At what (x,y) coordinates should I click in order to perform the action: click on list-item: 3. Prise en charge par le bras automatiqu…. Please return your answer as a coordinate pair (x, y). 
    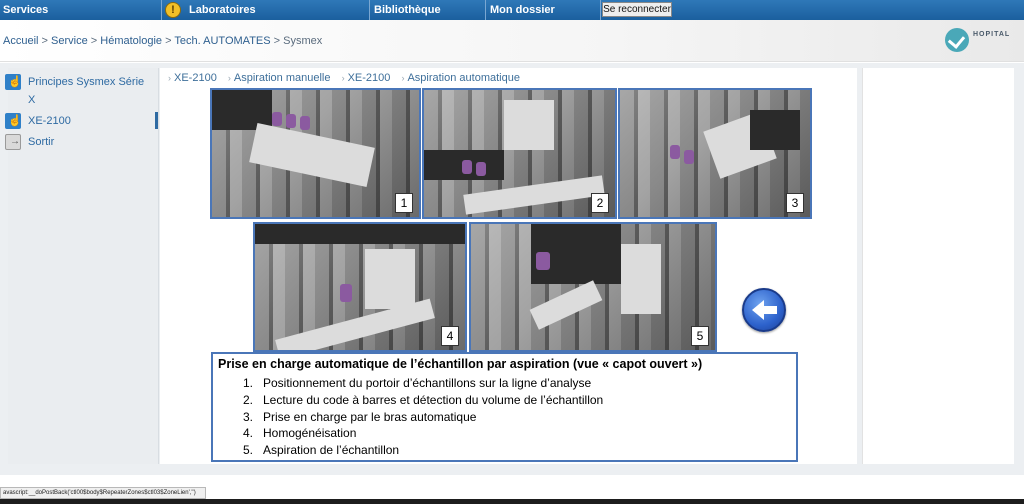
    Looking at the image, I should click on (360, 416).